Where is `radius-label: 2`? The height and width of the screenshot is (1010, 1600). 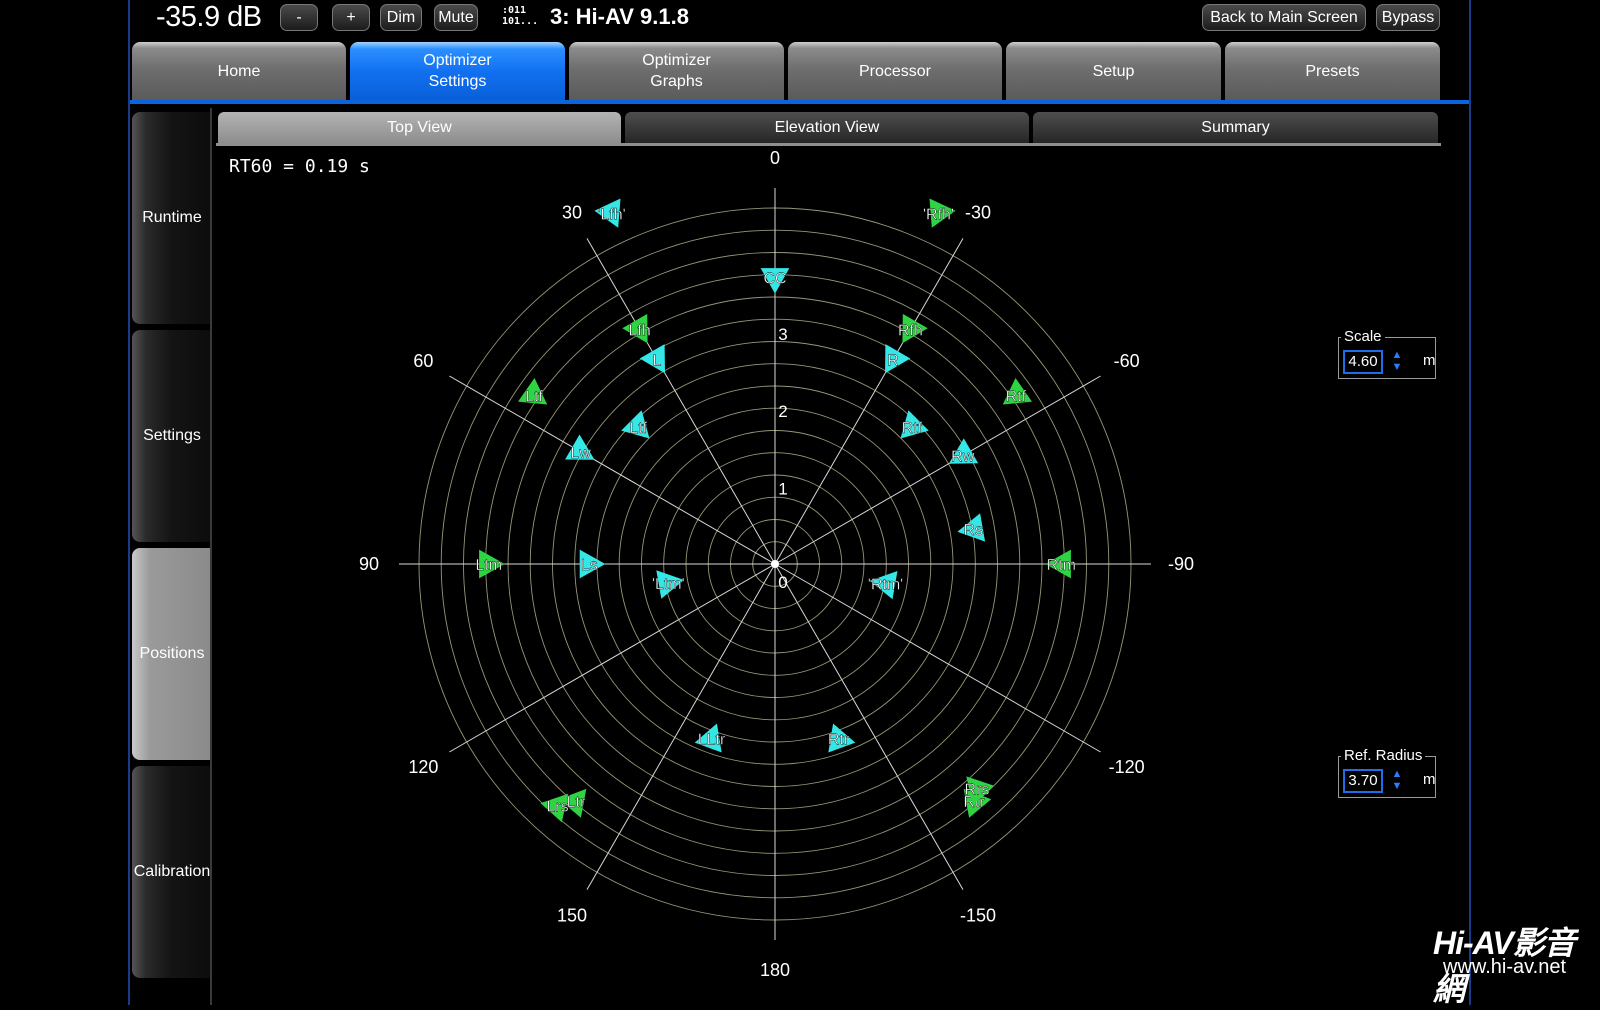
radius-label: 2 is located at coordinates (782, 411).